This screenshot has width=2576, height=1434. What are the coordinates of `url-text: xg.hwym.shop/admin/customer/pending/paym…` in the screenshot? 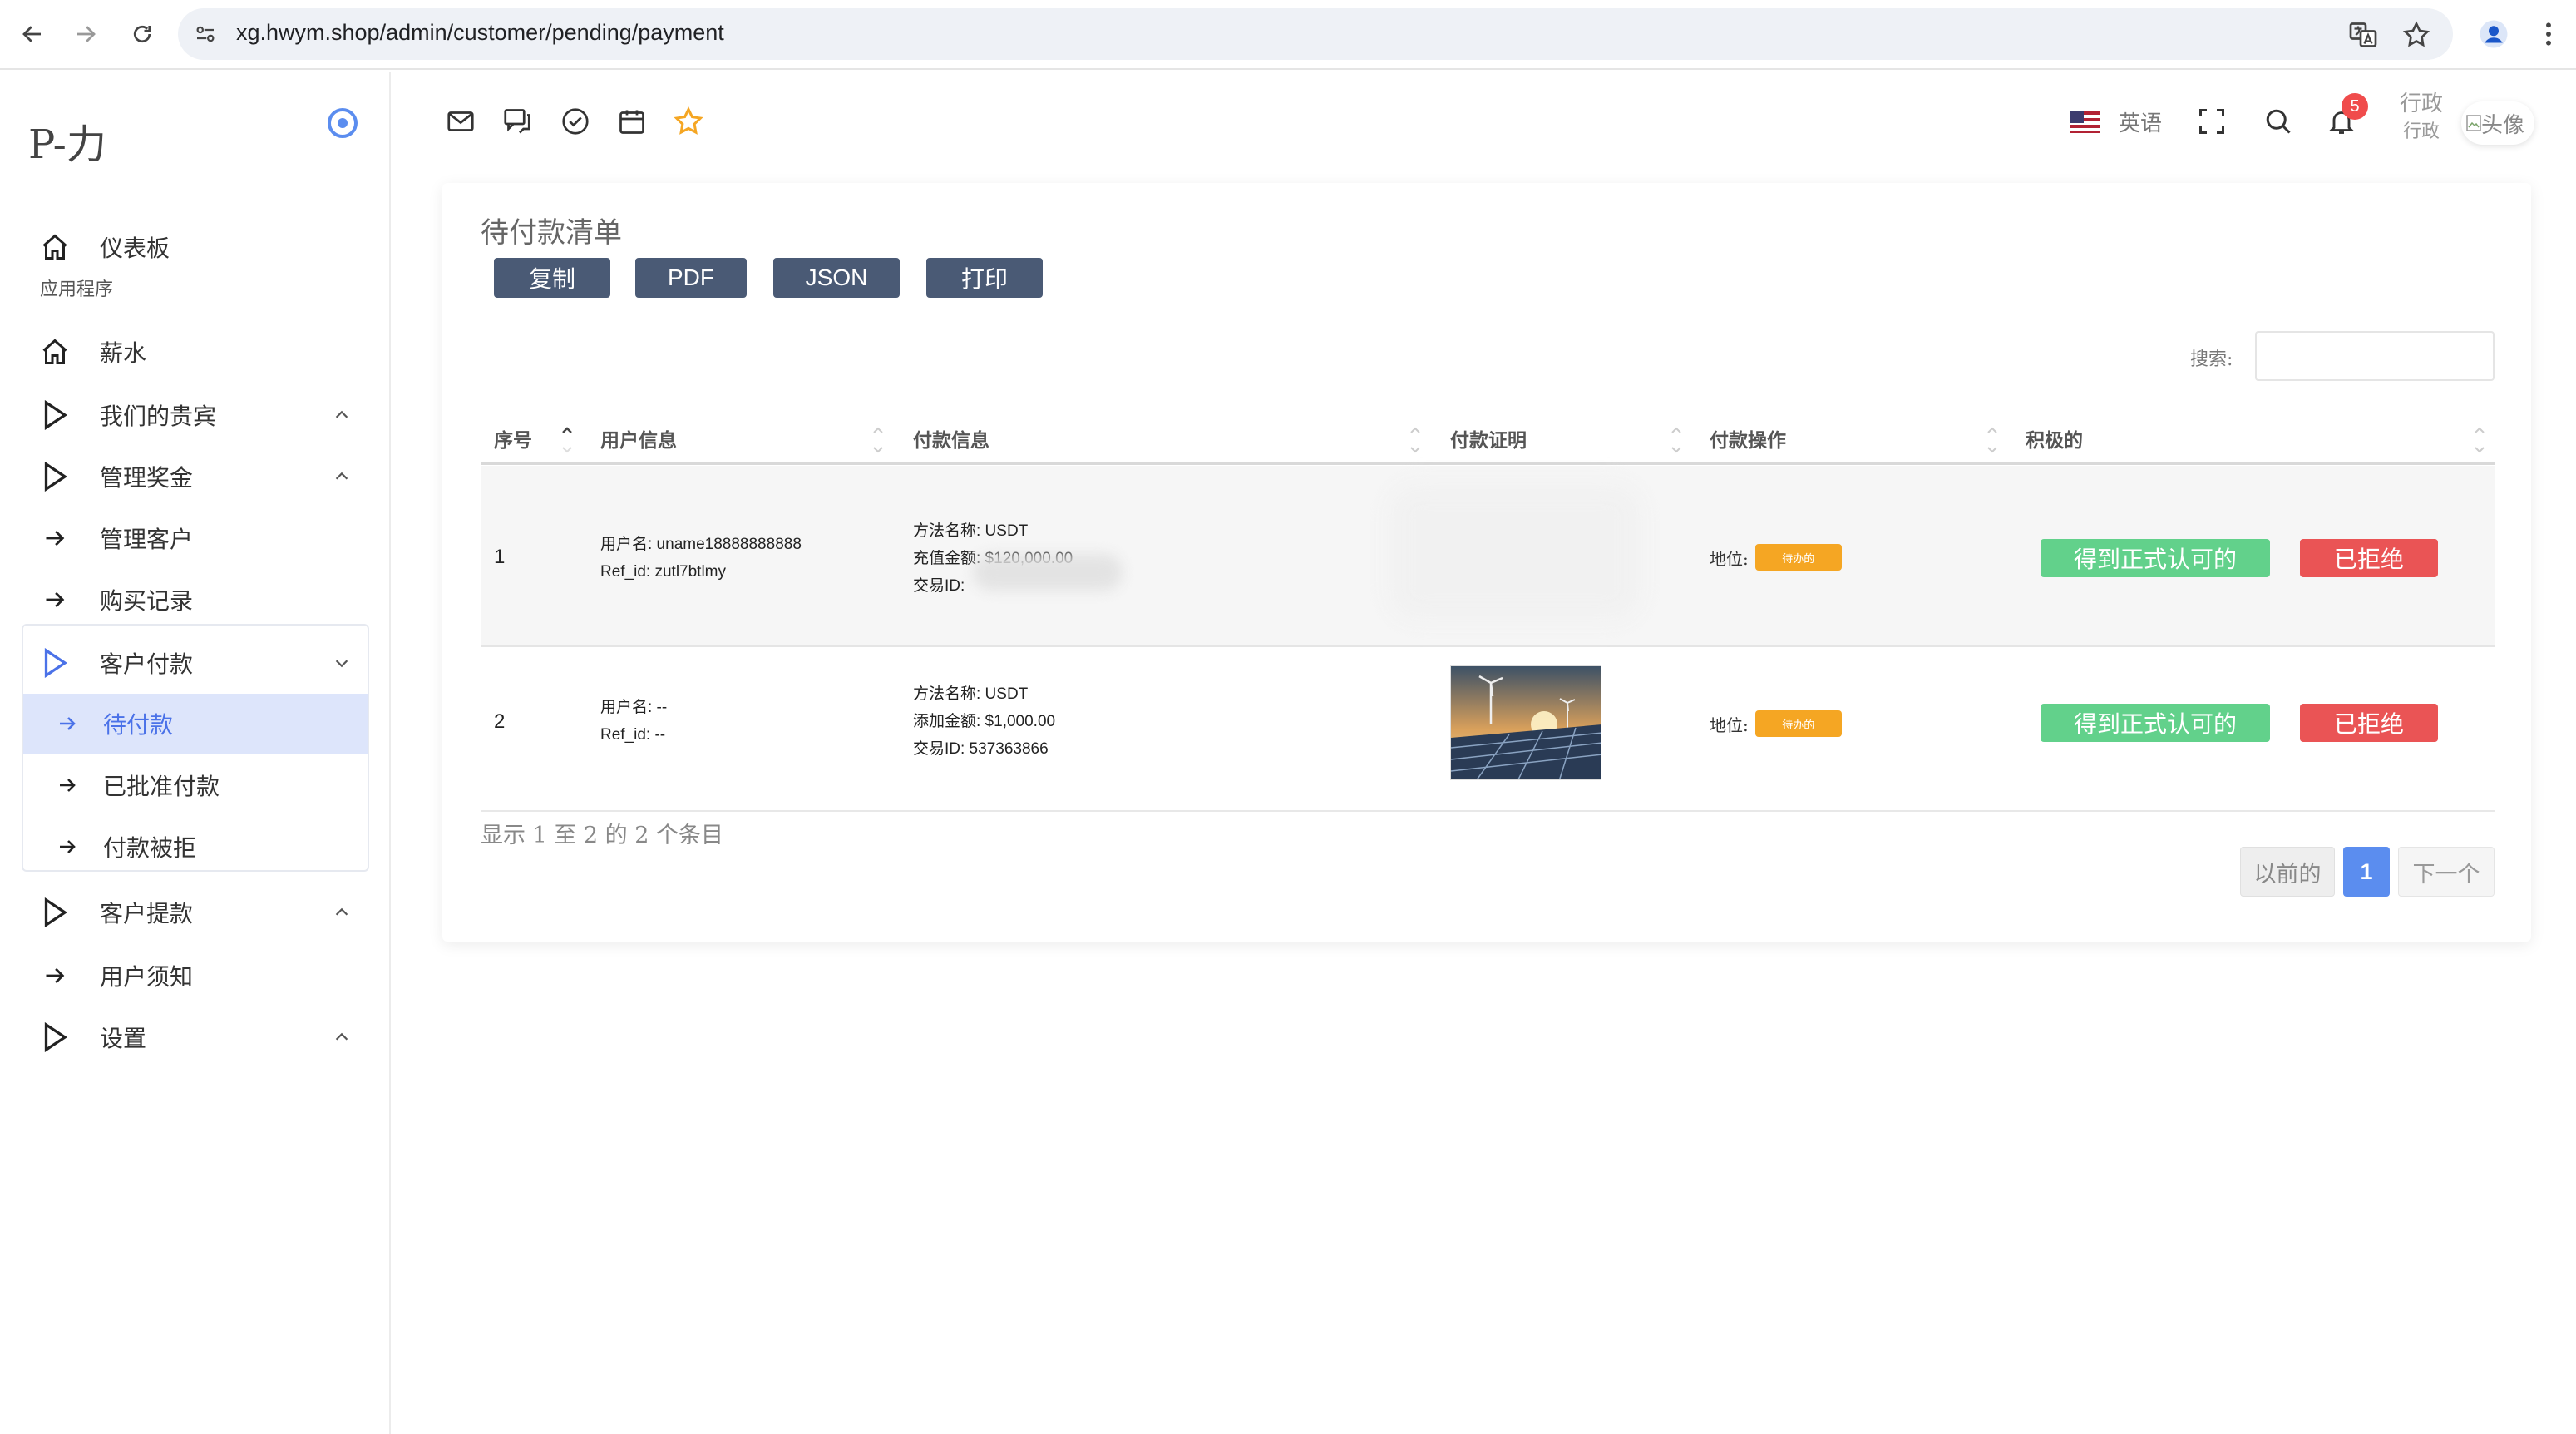 It's located at (480, 33).